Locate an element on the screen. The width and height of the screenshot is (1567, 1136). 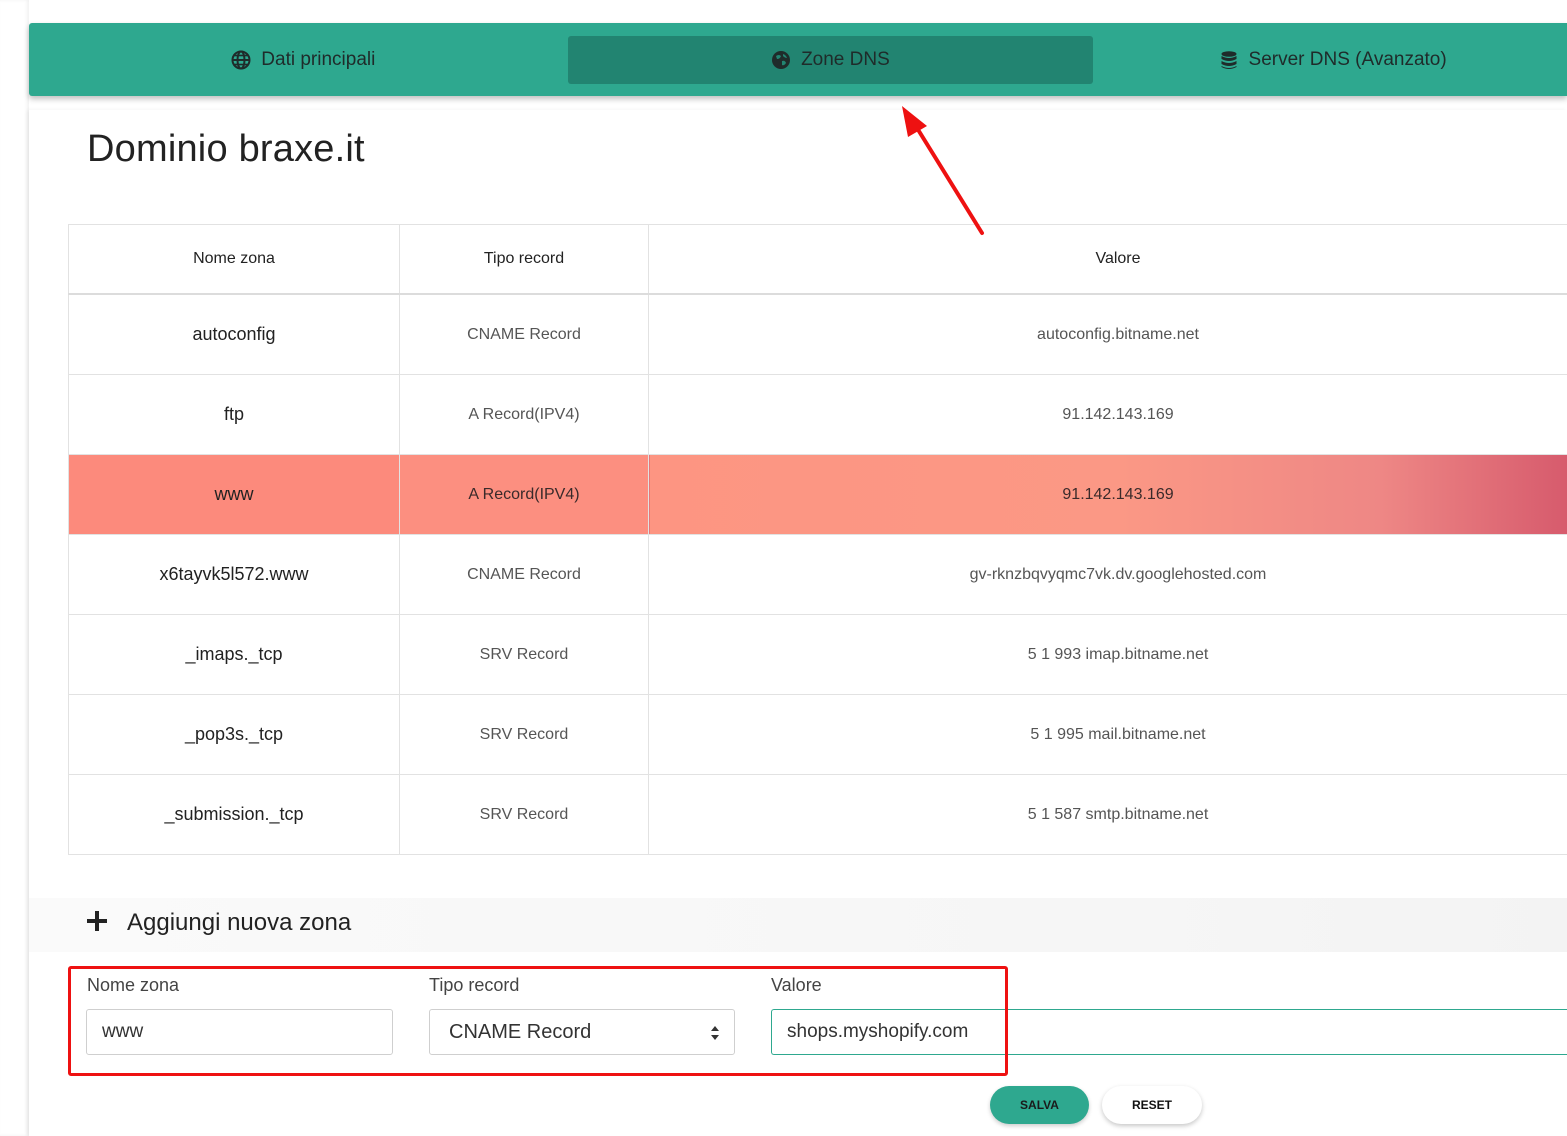
tab-server-dns: Server DNS (Avanzato) is located at coordinates (1332, 60).